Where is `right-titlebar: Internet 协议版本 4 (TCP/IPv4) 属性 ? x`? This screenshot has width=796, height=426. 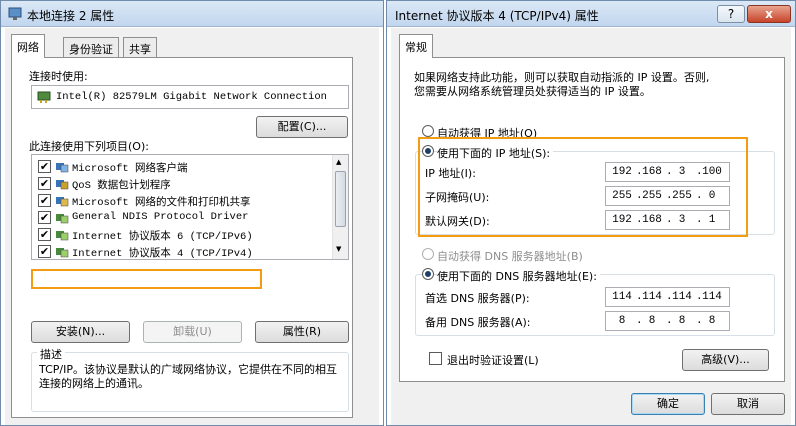 right-titlebar: Internet 协议版本 4 (TCP/IPv4) 属性 ? x is located at coordinates (591, 14).